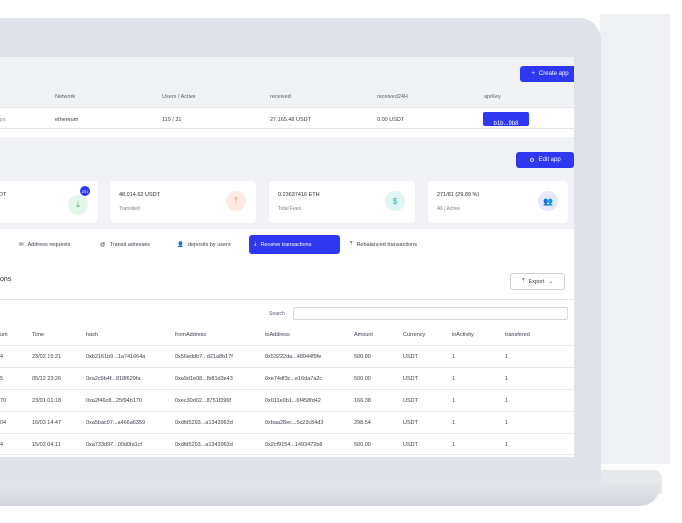  What do you see at coordinates (46, 445) in the screenshot?
I see `cell-time: 15/02 04:11` at bounding box center [46, 445].